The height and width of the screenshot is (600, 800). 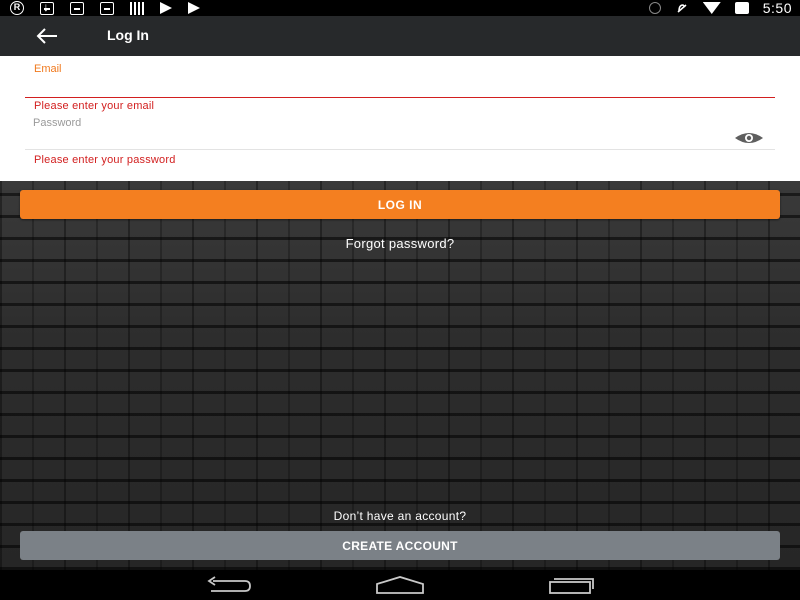 I want to click on navigation-bar, so click(x=400, y=585).